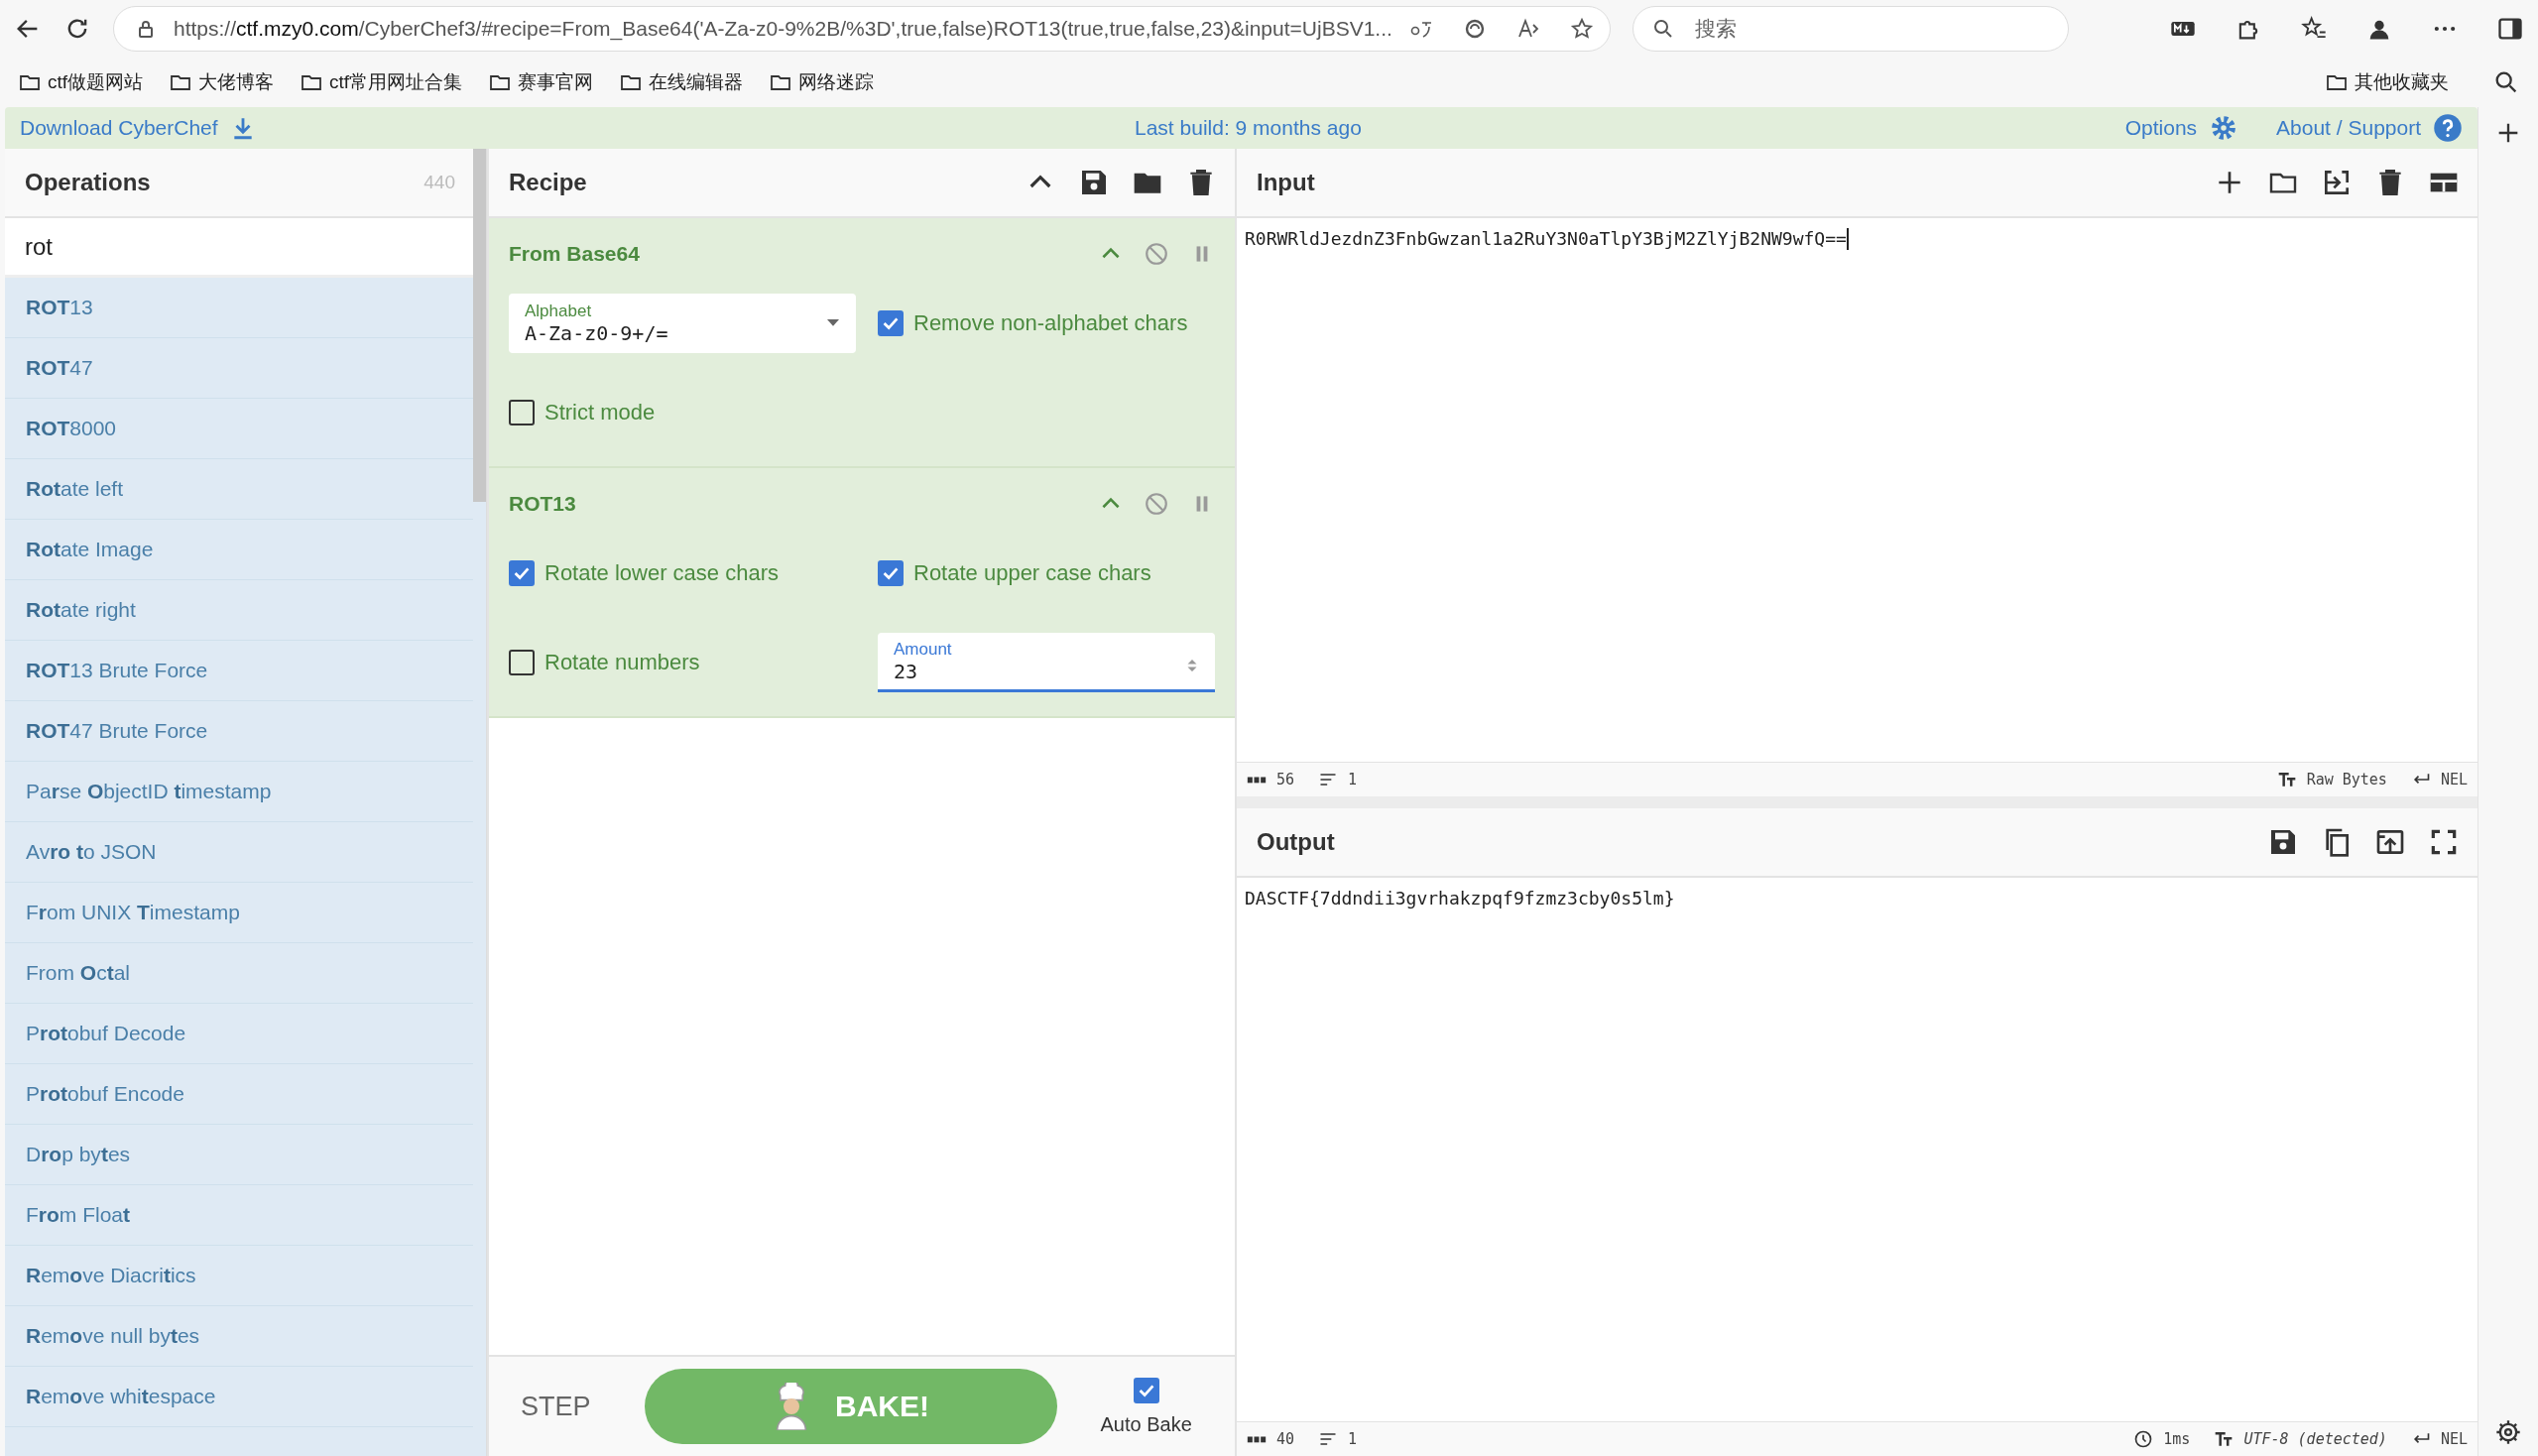 Image resolution: width=2538 pixels, height=1456 pixels. What do you see at coordinates (239, 1397) in the screenshot?
I see `operation-item: Remove whitespace` at bounding box center [239, 1397].